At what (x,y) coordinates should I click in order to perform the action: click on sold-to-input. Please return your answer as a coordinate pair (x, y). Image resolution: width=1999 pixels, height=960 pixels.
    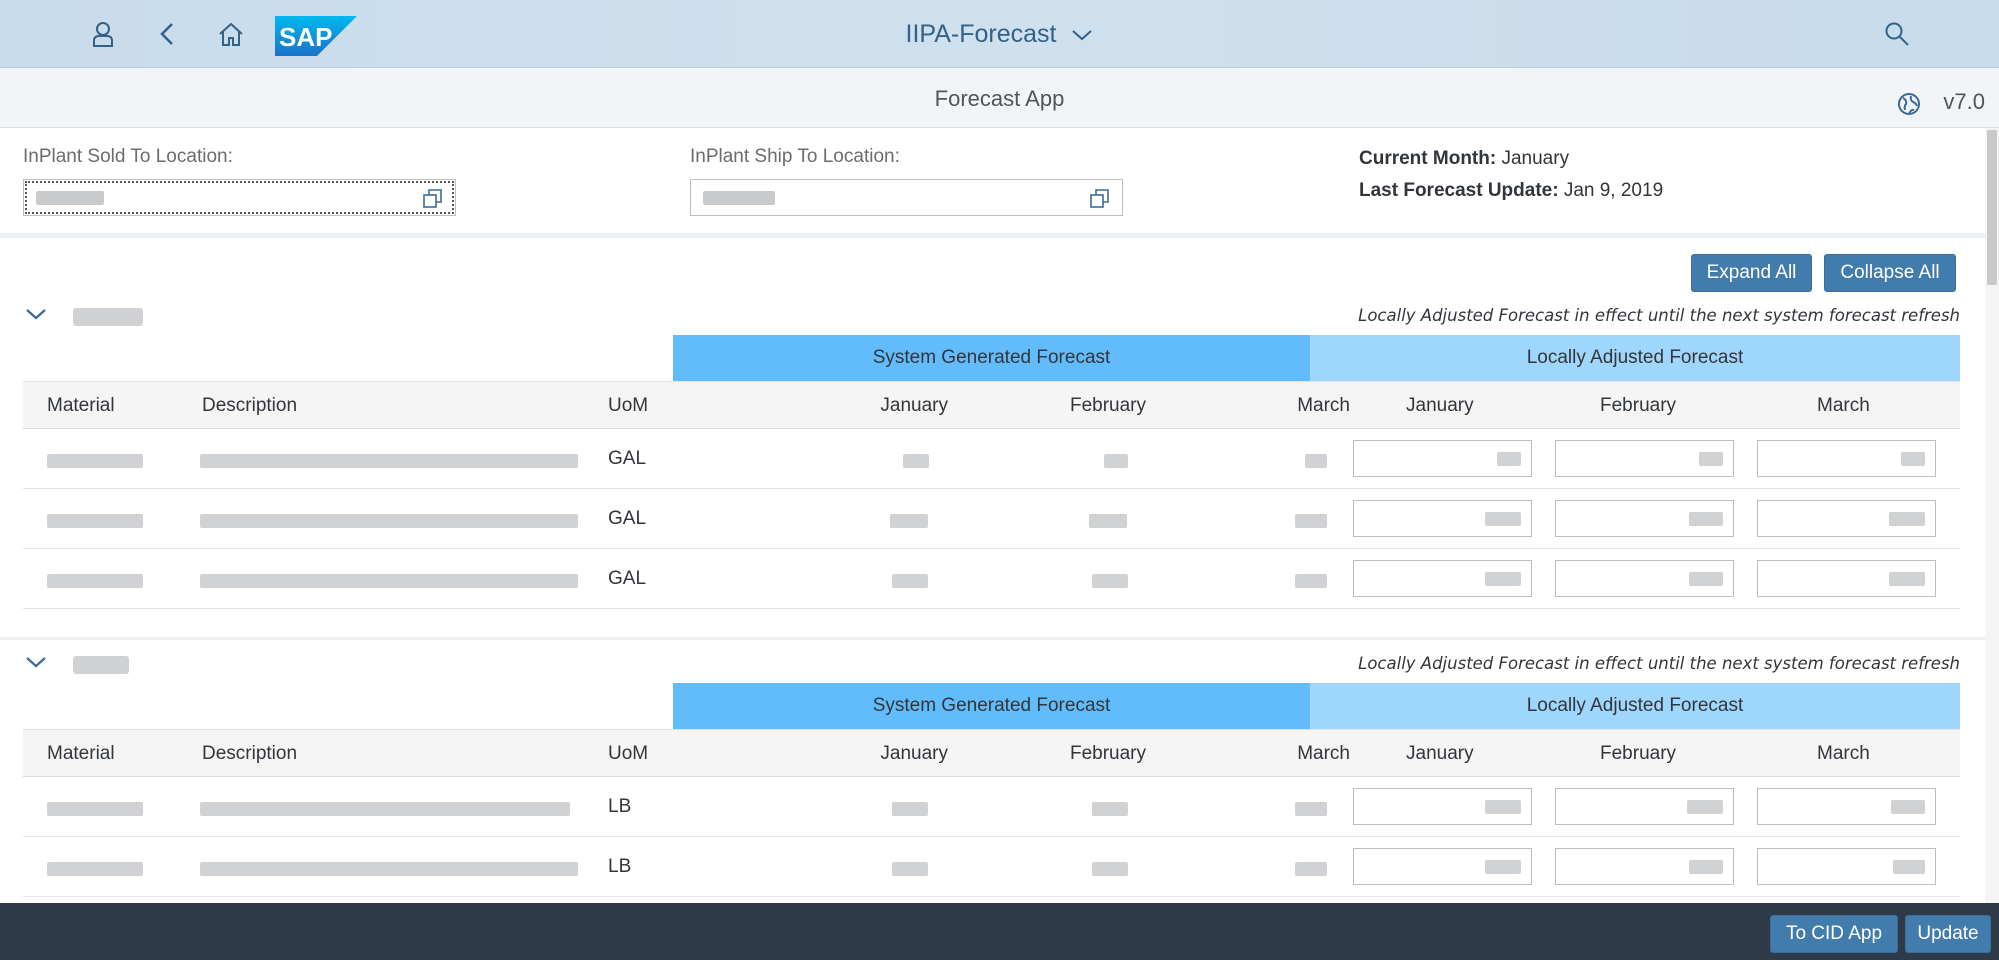
    Looking at the image, I should click on (239, 197).